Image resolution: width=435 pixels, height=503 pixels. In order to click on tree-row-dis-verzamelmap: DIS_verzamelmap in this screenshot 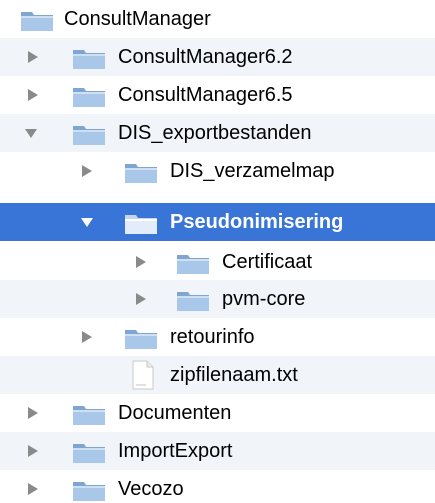, I will do `click(217, 171)`.